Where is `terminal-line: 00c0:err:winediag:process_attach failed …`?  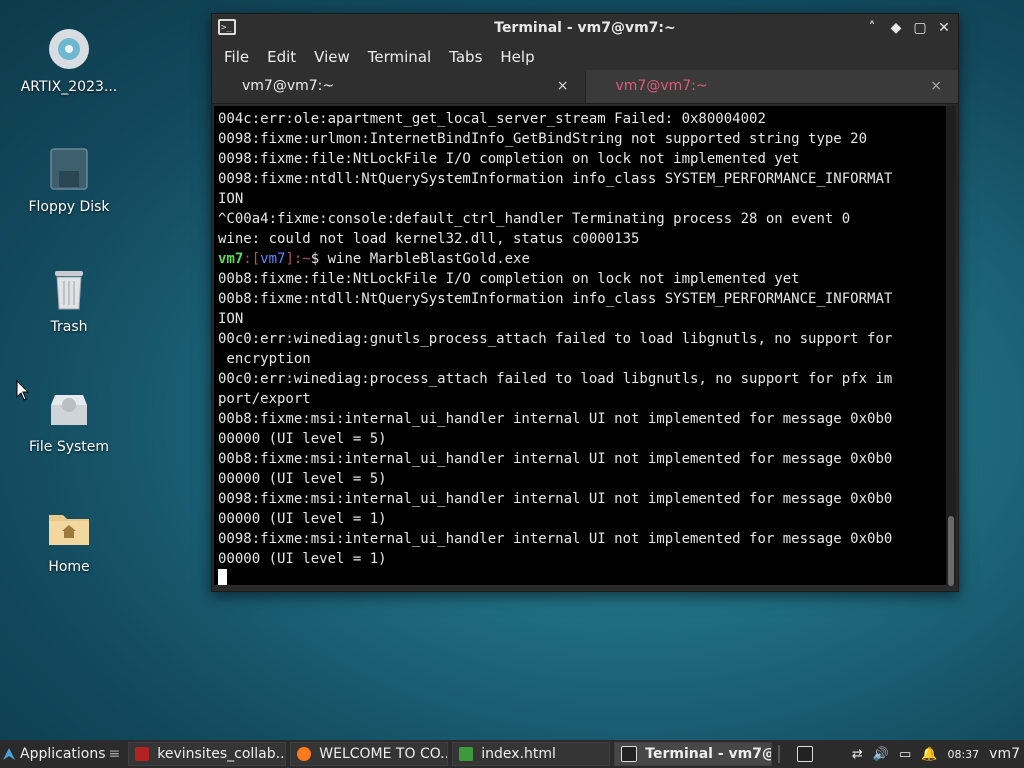
terminal-line: 00c0:err:winediag:process_attach failed … is located at coordinates (555, 379).